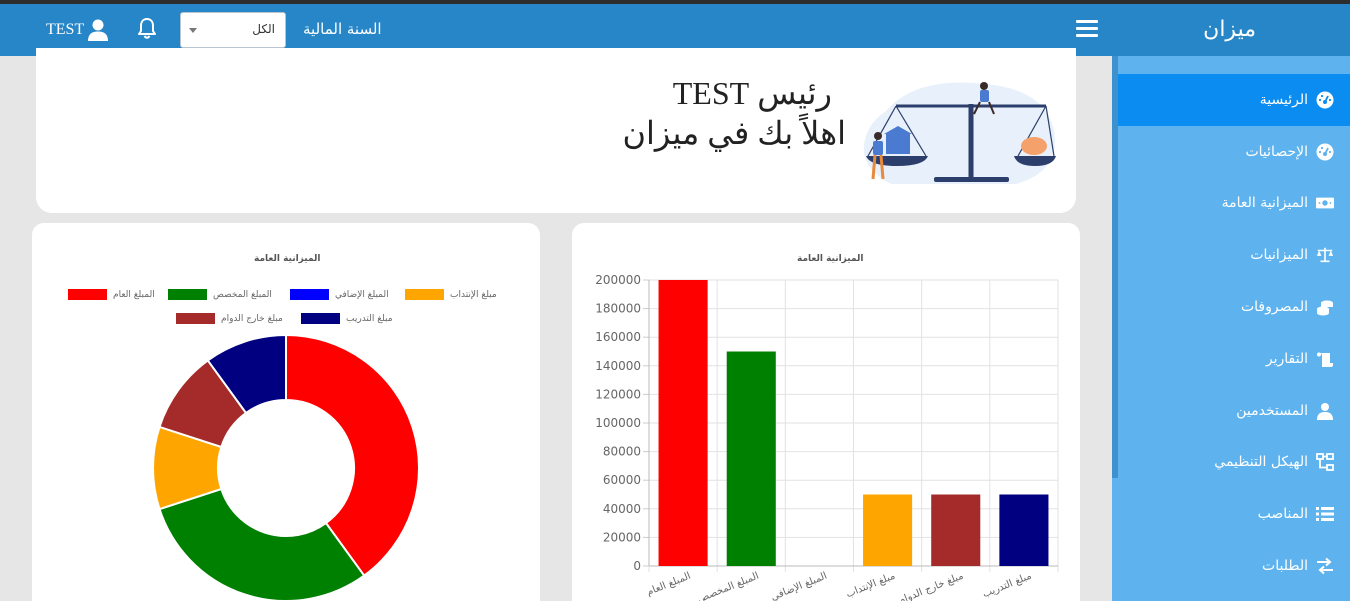  I want to click on exchange-icon, so click(1325, 566).